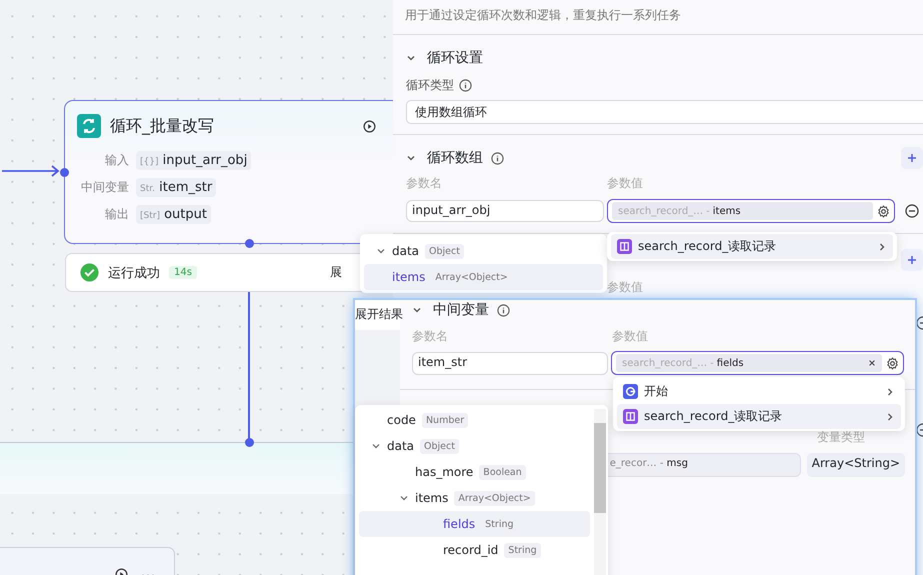 The image size is (923, 575). Describe the element at coordinates (173, 214) in the screenshot. I see `param-chip: [Str] output` at that location.